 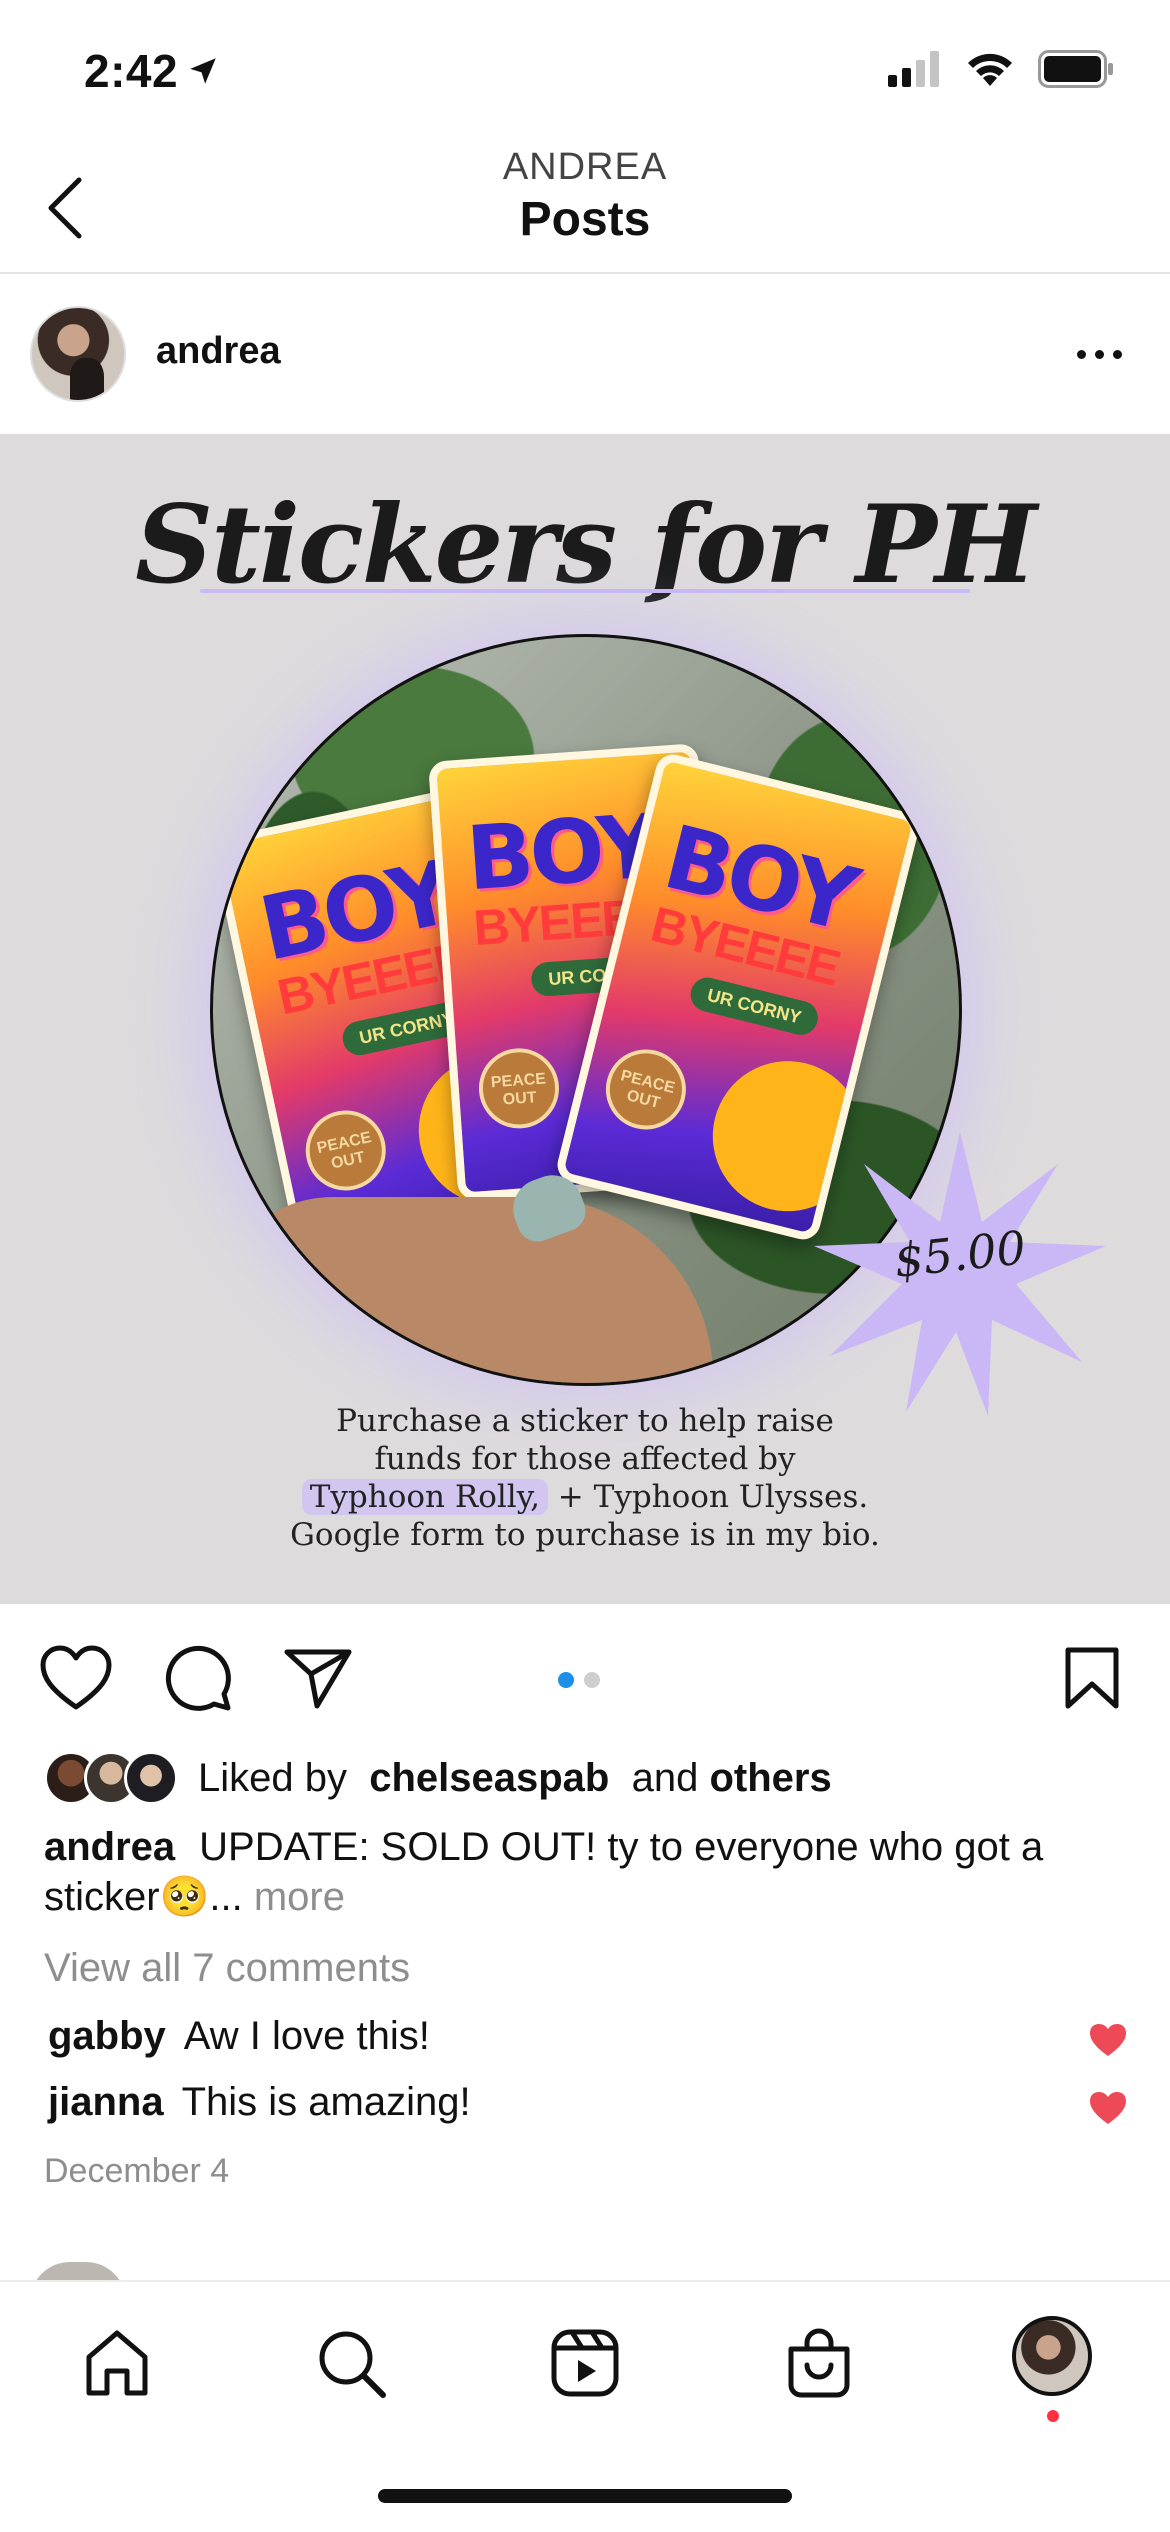 What do you see at coordinates (770, 1778) in the screenshot?
I see `likes-others-link: others` at bounding box center [770, 1778].